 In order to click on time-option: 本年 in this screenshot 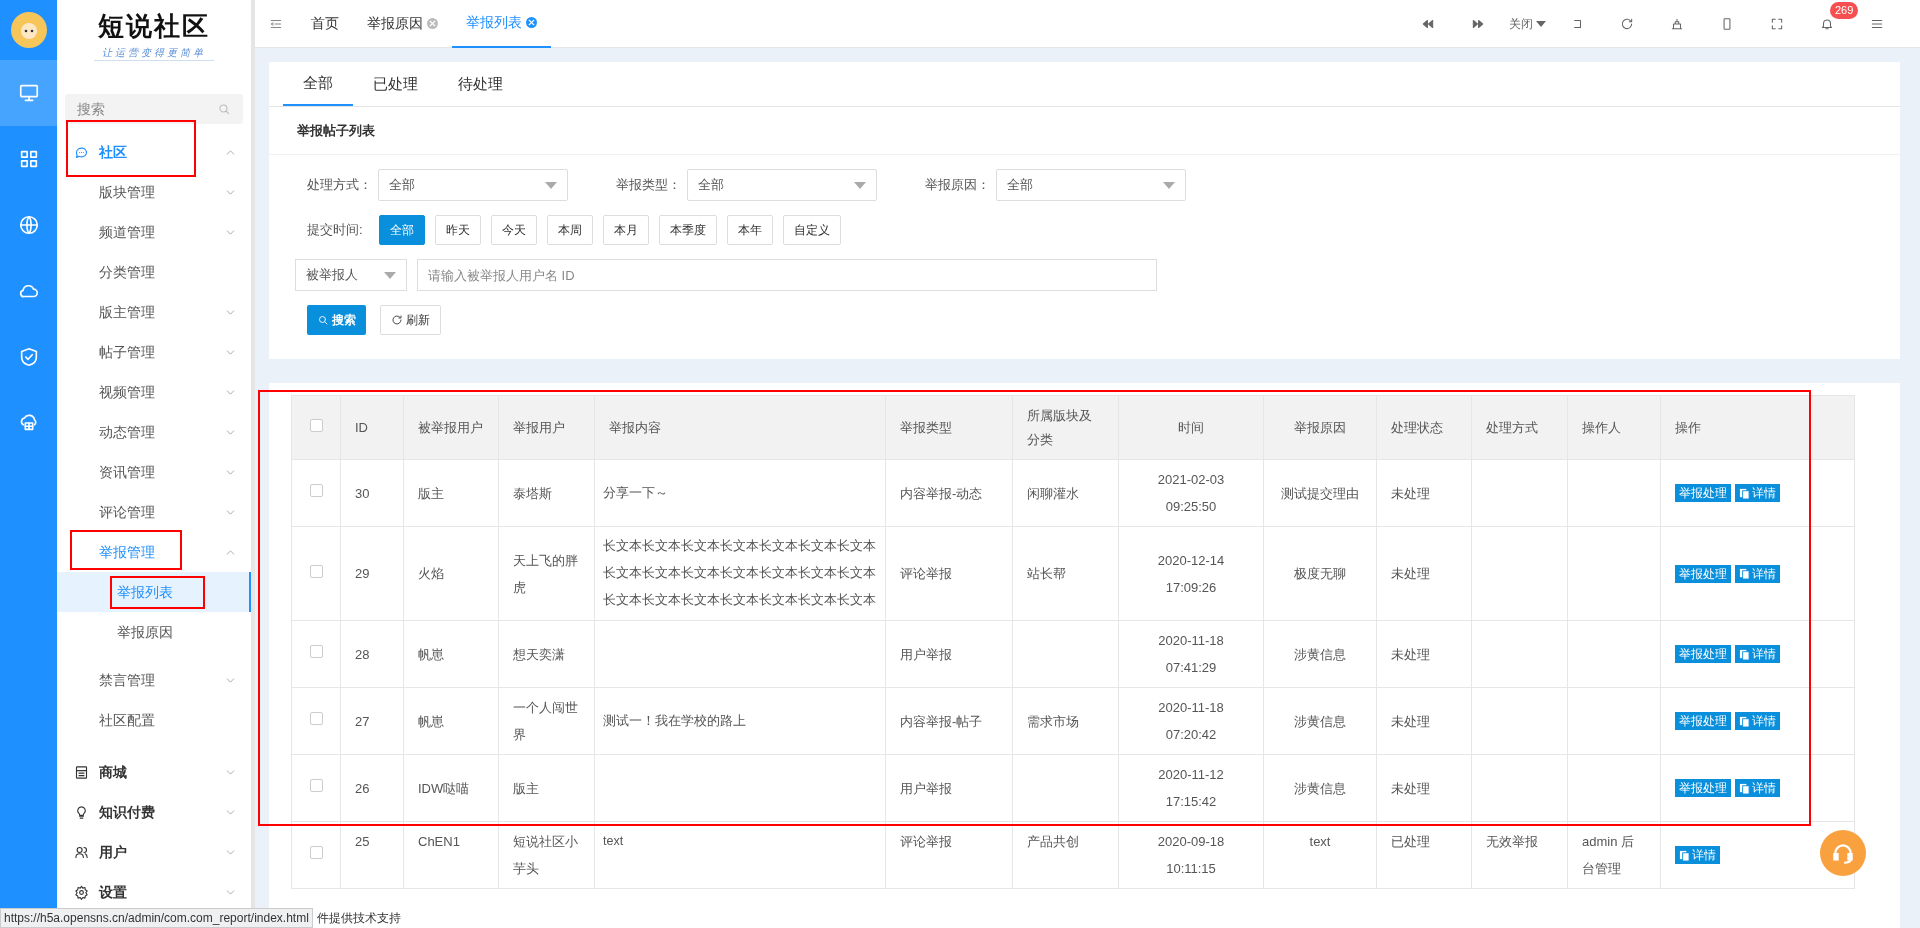, I will do `click(749, 230)`.